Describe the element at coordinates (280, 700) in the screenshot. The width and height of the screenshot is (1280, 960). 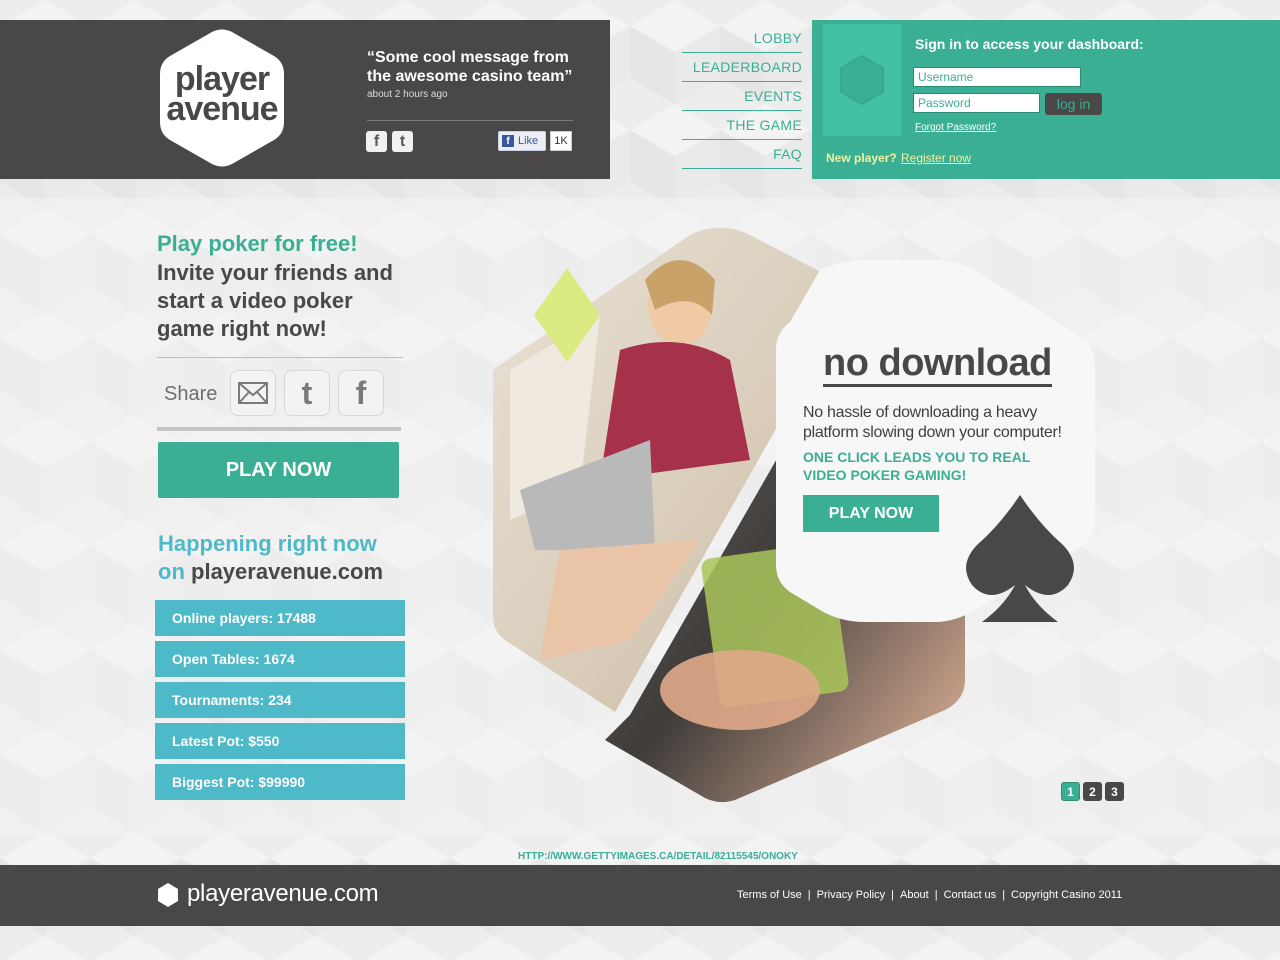
I see `stat-tournaments: Tournaments: 234` at that location.